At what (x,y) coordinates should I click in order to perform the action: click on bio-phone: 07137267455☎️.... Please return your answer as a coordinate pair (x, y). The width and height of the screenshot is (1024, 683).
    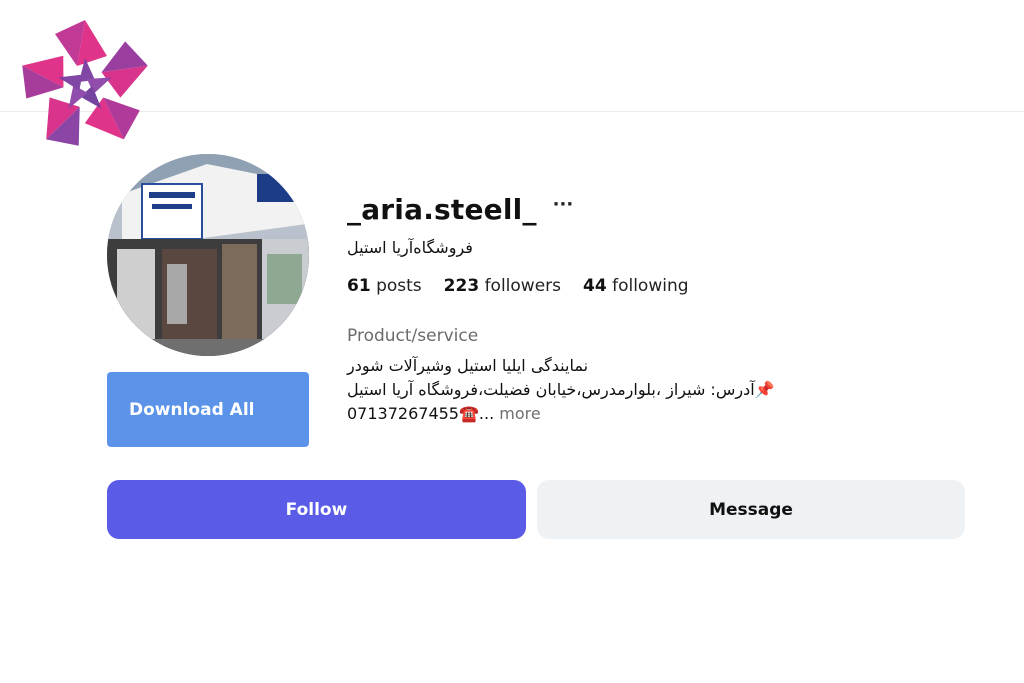
    Looking at the image, I should click on (421, 413).